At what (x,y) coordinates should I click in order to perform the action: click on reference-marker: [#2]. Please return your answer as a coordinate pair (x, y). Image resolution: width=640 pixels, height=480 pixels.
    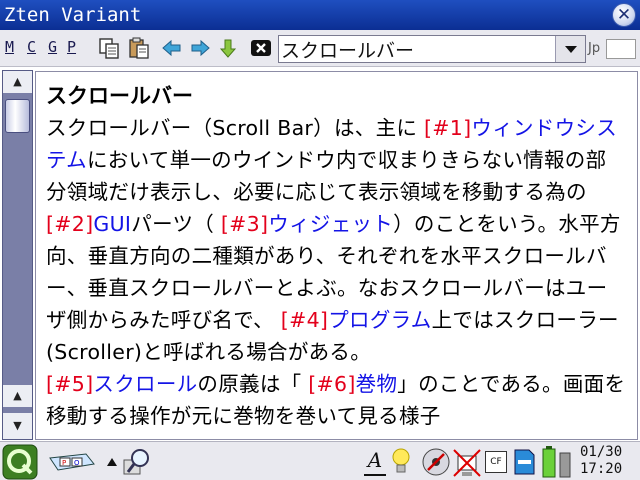
    Looking at the image, I should click on (69, 224).